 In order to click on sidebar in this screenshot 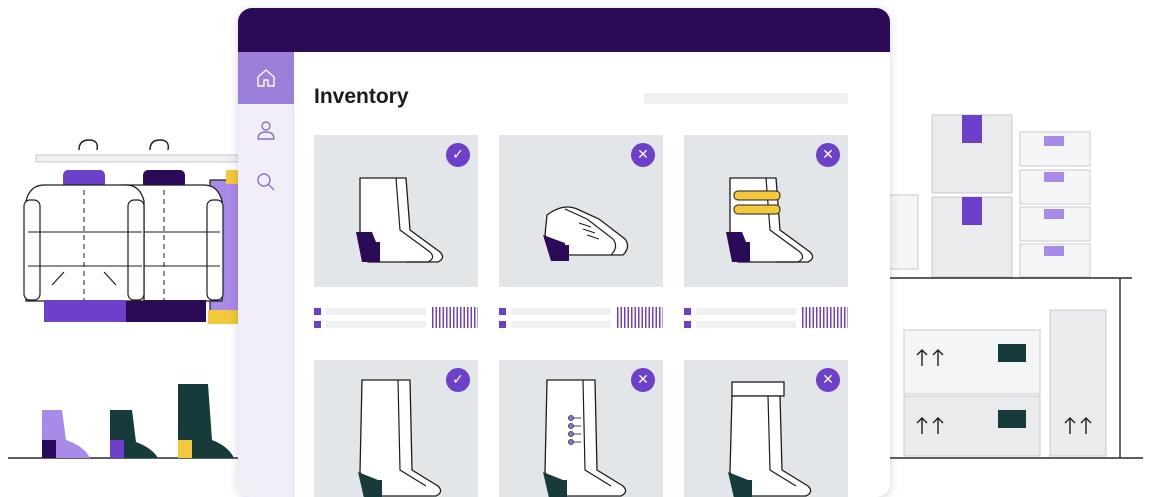, I will do `click(266, 274)`.